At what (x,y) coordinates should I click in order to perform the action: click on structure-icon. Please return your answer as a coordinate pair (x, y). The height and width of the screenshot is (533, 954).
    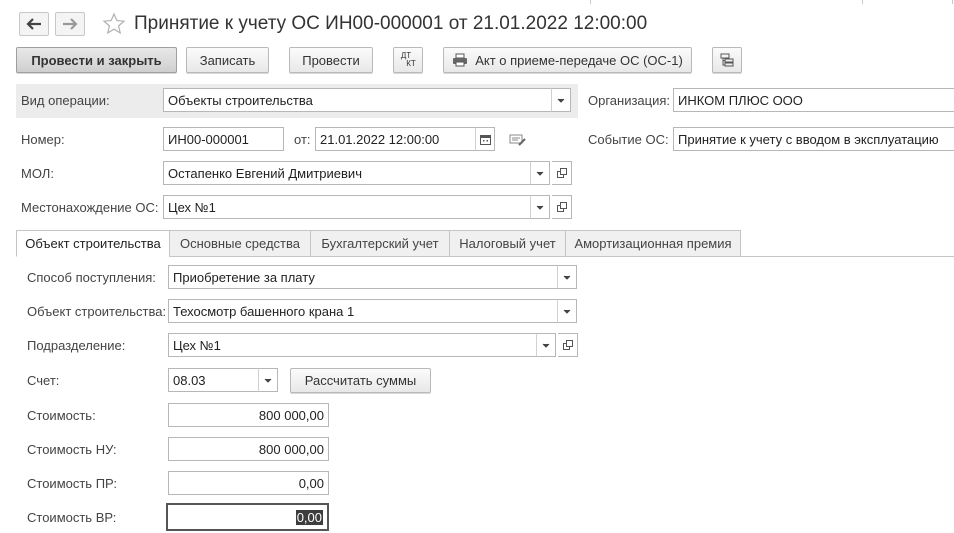
    Looking at the image, I should click on (727, 60).